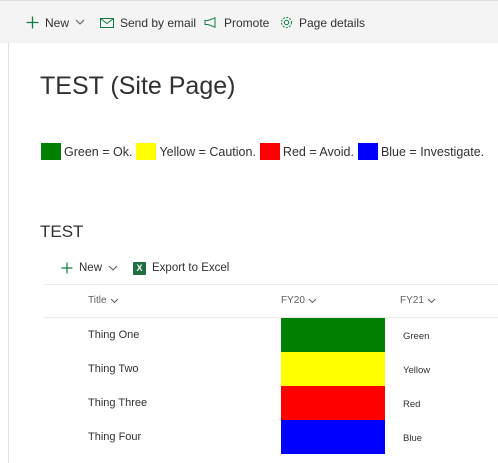 The image size is (498, 463). What do you see at coordinates (333, 335) in the screenshot?
I see `row-1-fy20-cell` at bounding box center [333, 335].